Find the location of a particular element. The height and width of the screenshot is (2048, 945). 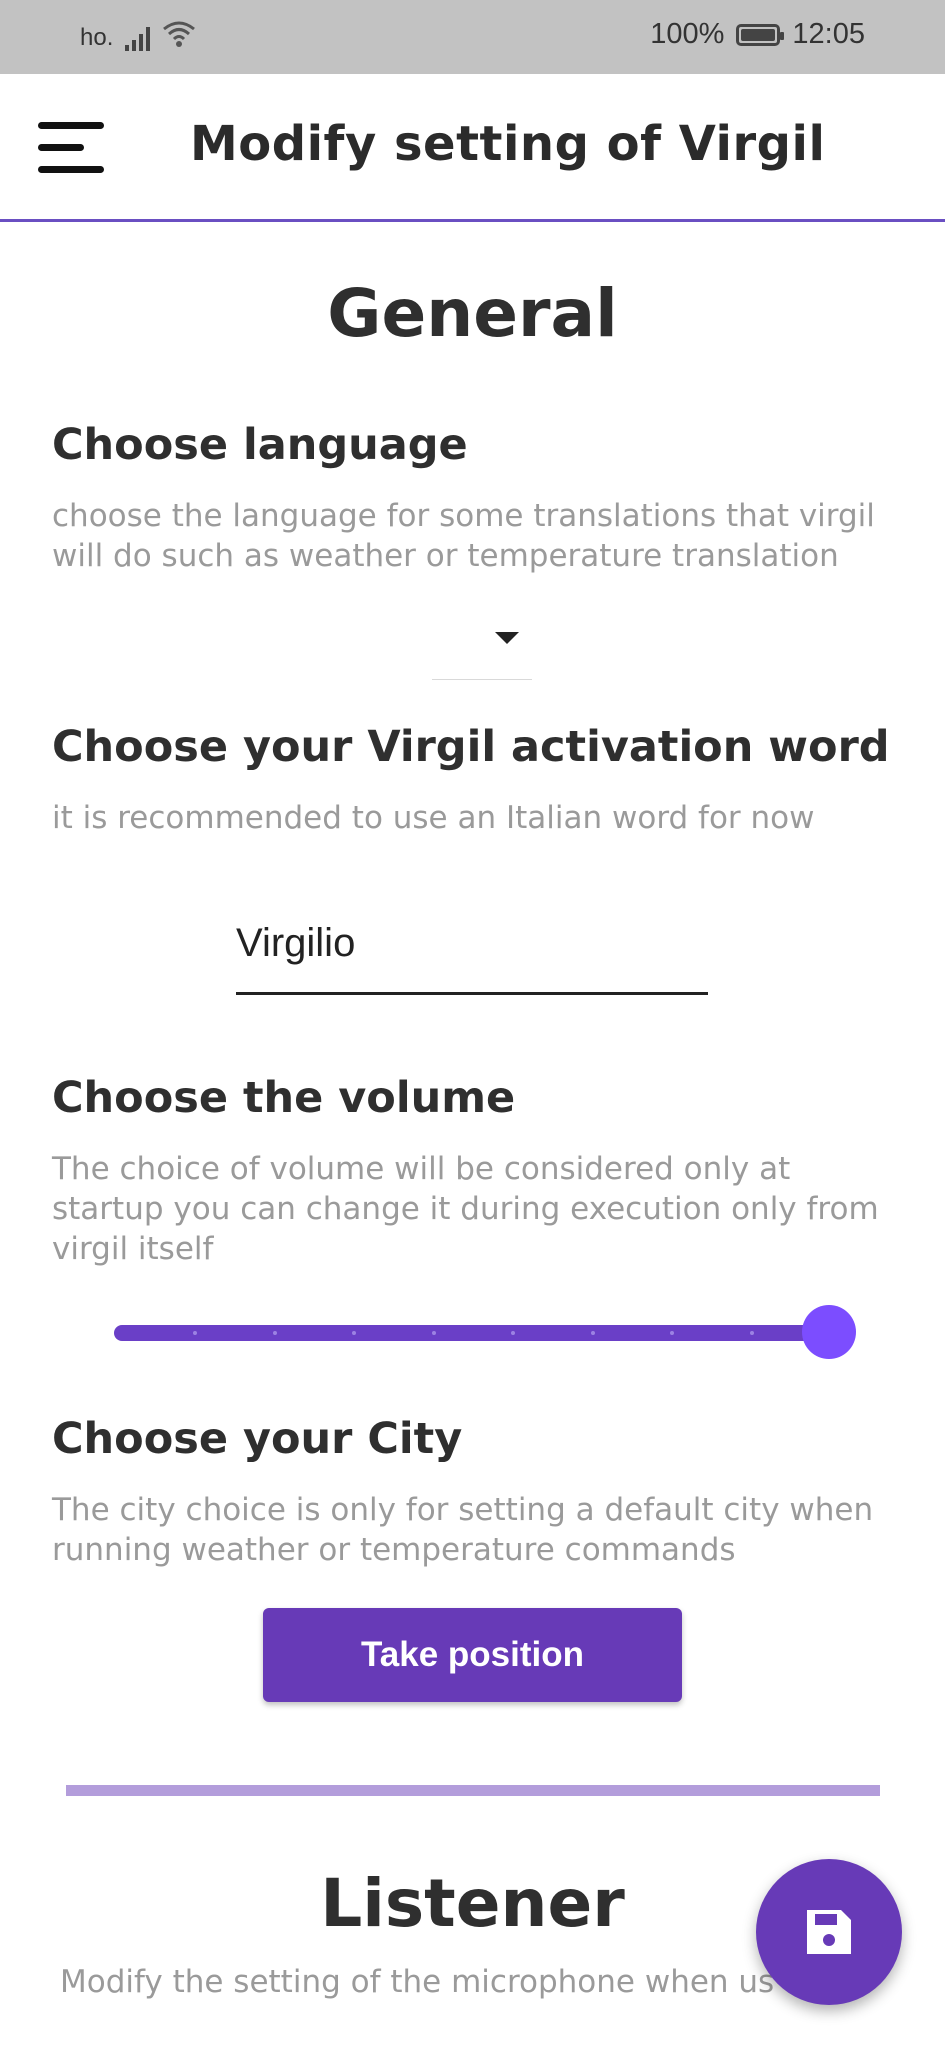

app-bar: Modify setting of Virgil is located at coordinates (472, 148).